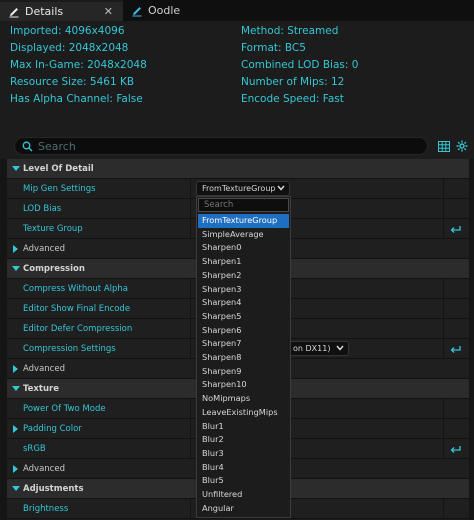  I want to click on category-label: Texture, so click(41, 389).